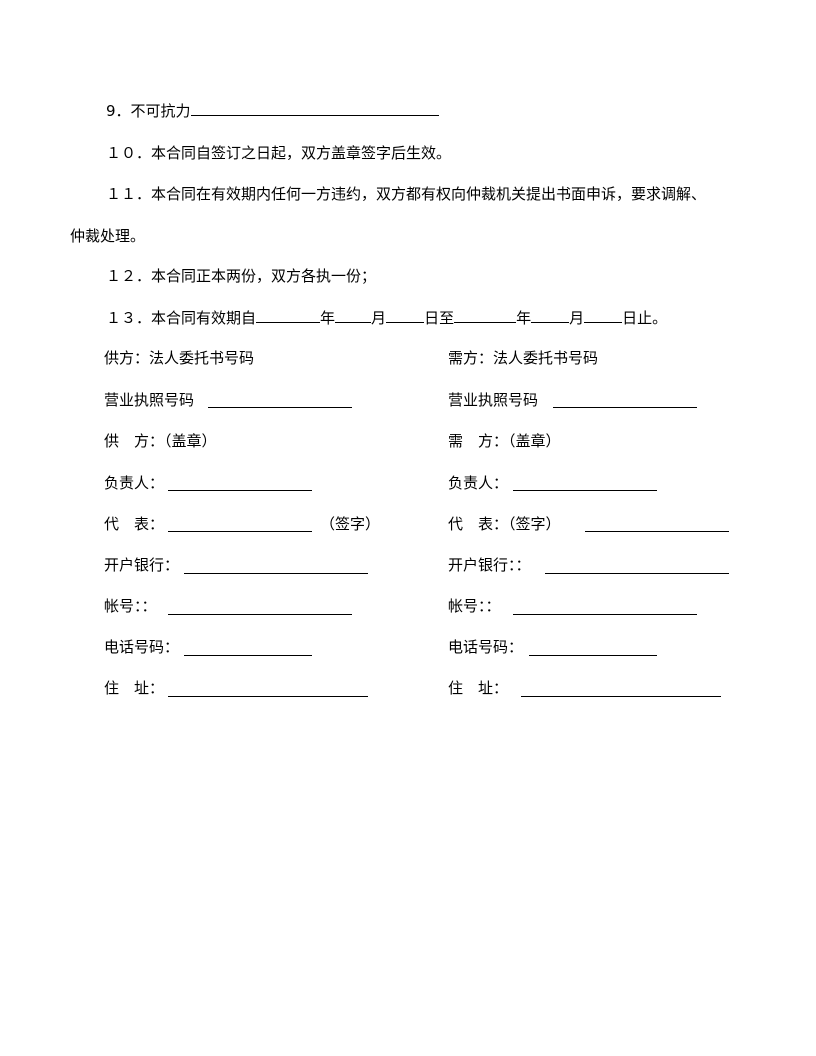 The width and height of the screenshot is (816, 1056). Describe the element at coordinates (314, 108) in the screenshot. I see `force-majeure-blank` at that location.